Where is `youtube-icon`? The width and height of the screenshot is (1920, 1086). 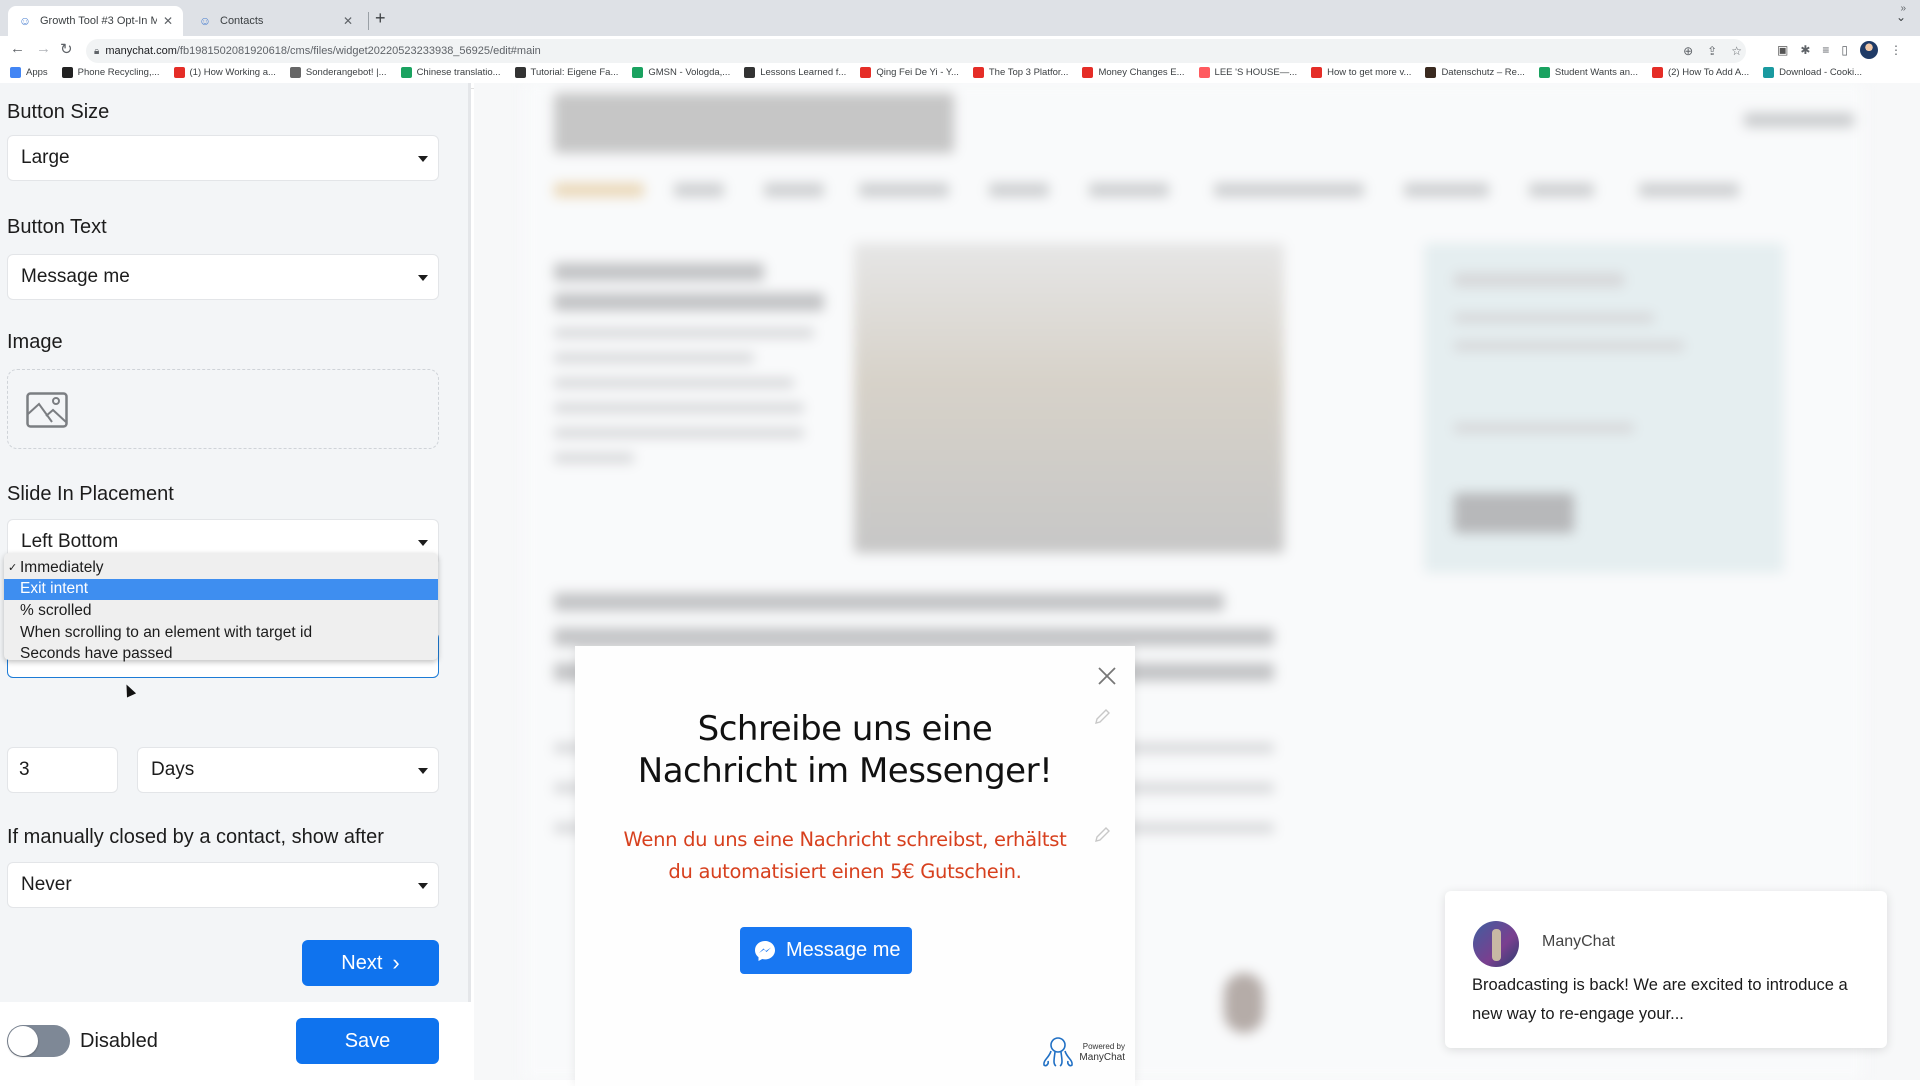 youtube-icon is located at coordinates (1657, 72).